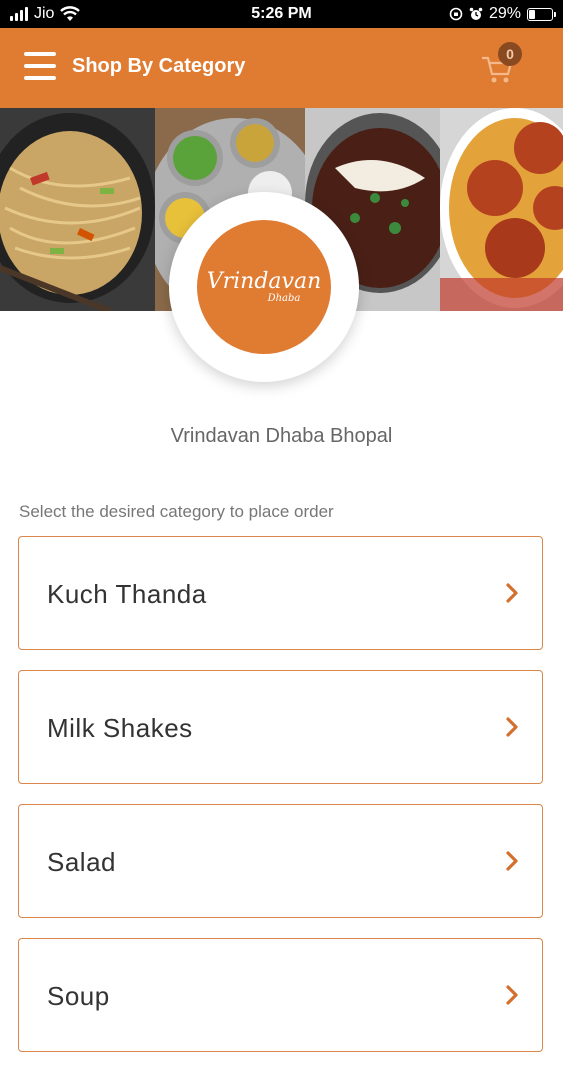  Describe the element at coordinates (280, 995) in the screenshot. I see `category-item-soup: Soup` at that location.